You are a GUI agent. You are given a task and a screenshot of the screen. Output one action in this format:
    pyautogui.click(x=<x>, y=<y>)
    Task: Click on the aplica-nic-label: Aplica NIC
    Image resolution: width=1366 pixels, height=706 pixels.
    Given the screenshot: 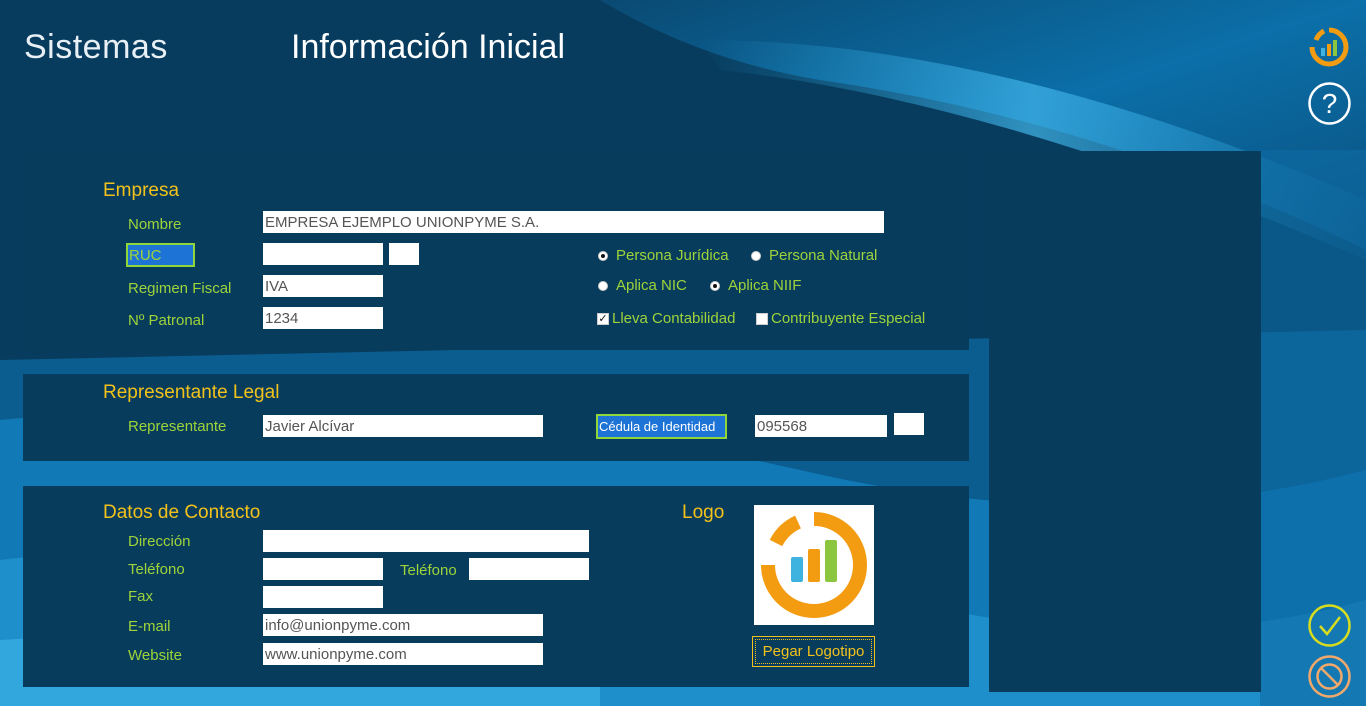 What is the action you would take?
    pyautogui.click(x=651, y=285)
    